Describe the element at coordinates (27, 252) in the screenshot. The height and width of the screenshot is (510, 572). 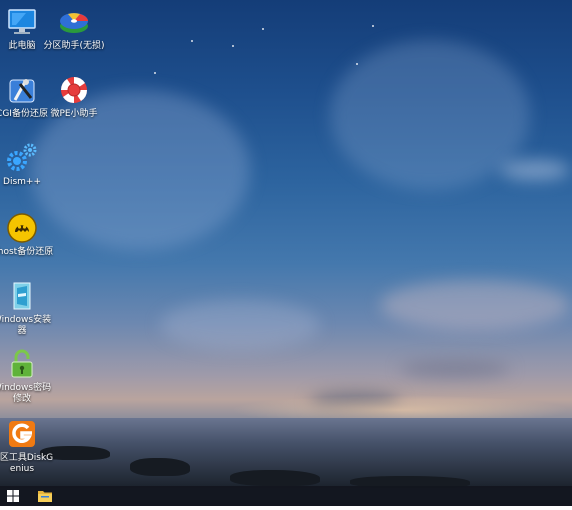
I see `desktop-icon-label: Ghost备份还原` at that location.